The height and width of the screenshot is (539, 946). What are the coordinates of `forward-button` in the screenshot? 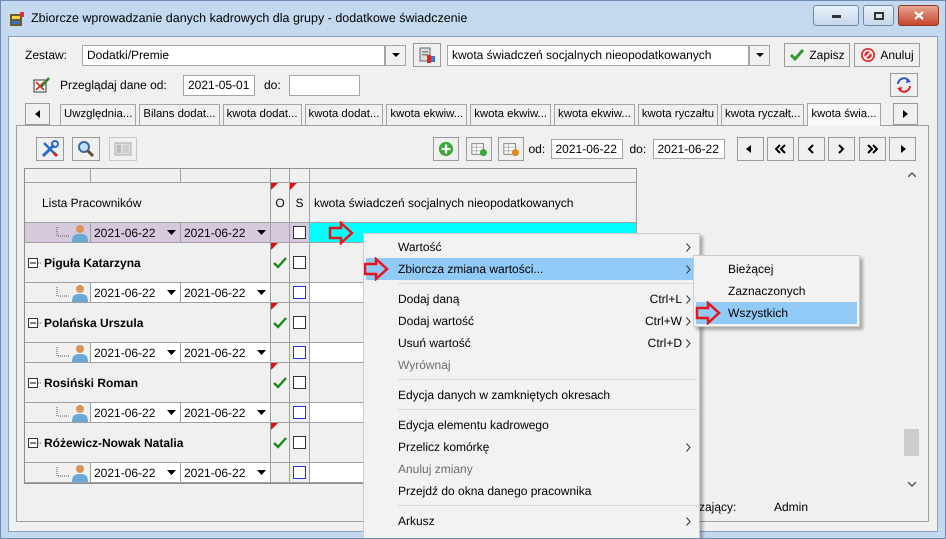 It's located at (841, 148).